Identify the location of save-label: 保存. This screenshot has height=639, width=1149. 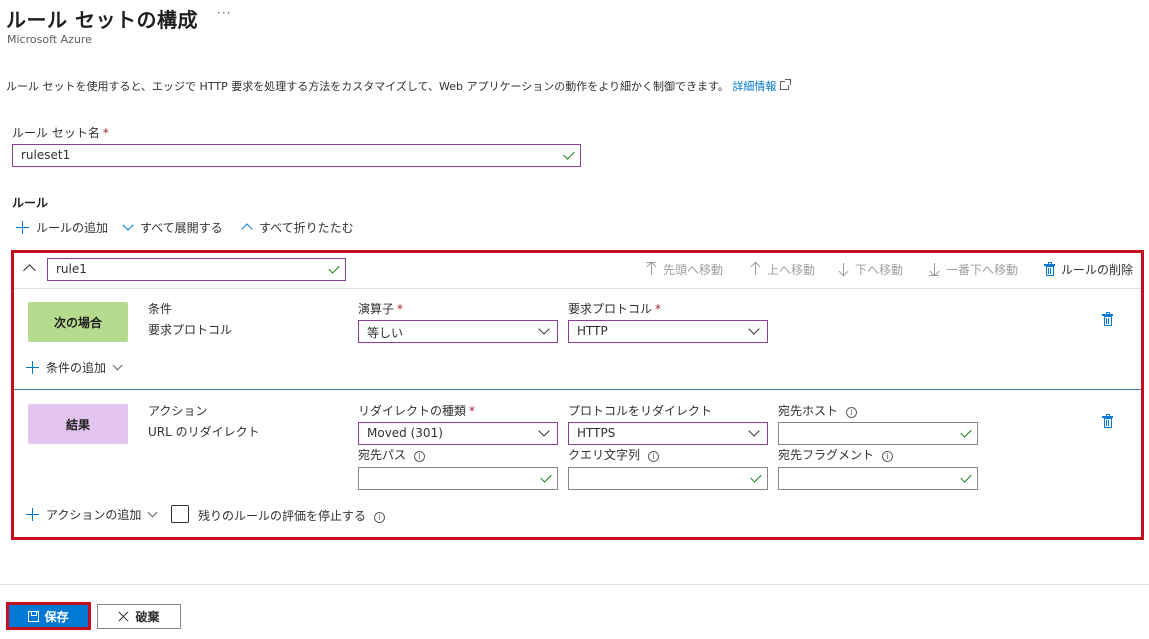
(56, 616).